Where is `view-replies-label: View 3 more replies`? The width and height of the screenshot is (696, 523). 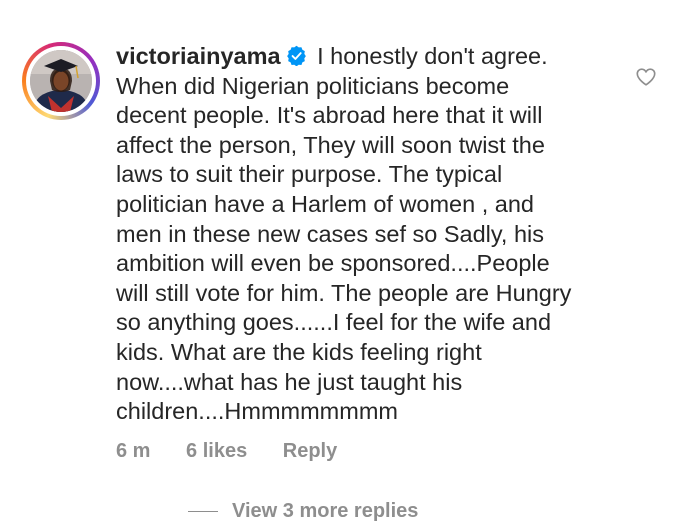 view-replies-label: View 3 more replies is located at coordinates (325, 511).